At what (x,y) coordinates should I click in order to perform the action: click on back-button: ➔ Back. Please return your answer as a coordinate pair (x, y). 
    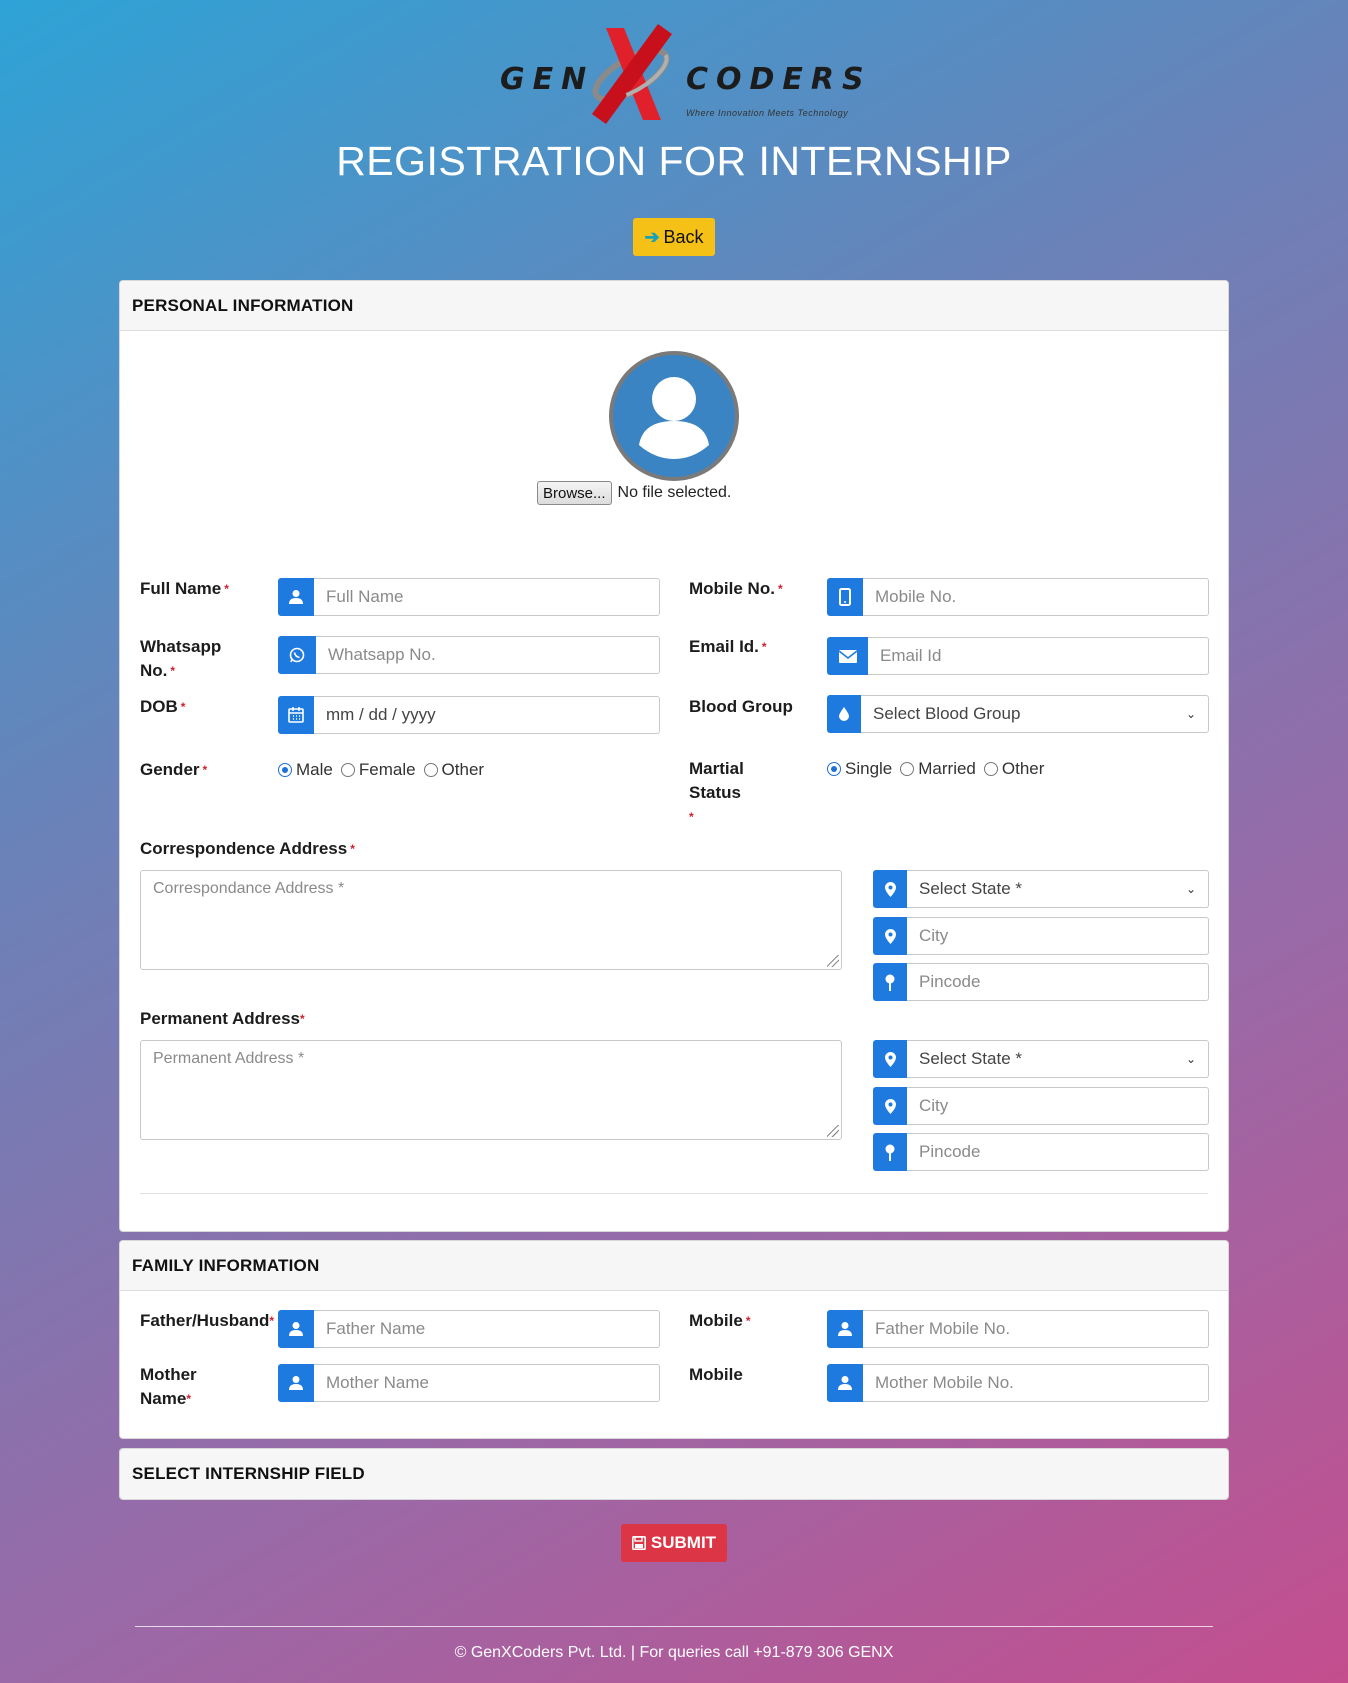
    Looking at the image, I should click on (674, 237).